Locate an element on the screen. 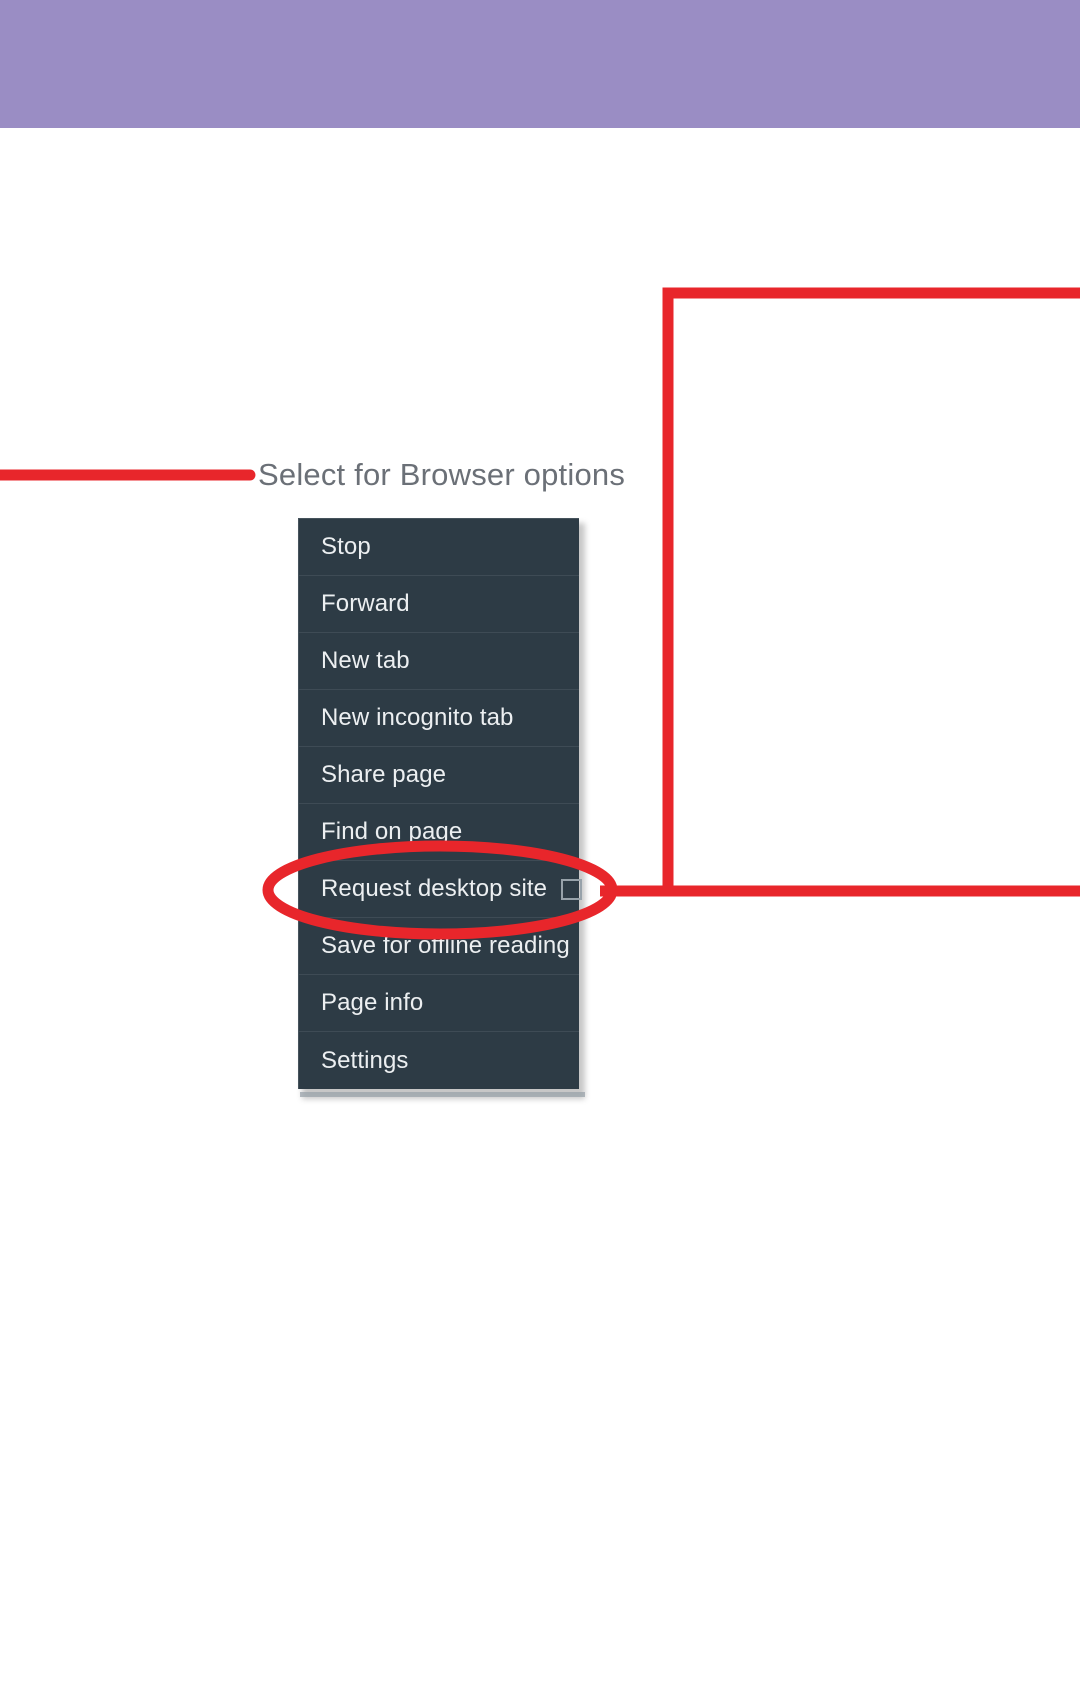 The image size is (1080, 1694). menu-item-request-desktop-site: Request desktop site is located at coordinates (441, 889).